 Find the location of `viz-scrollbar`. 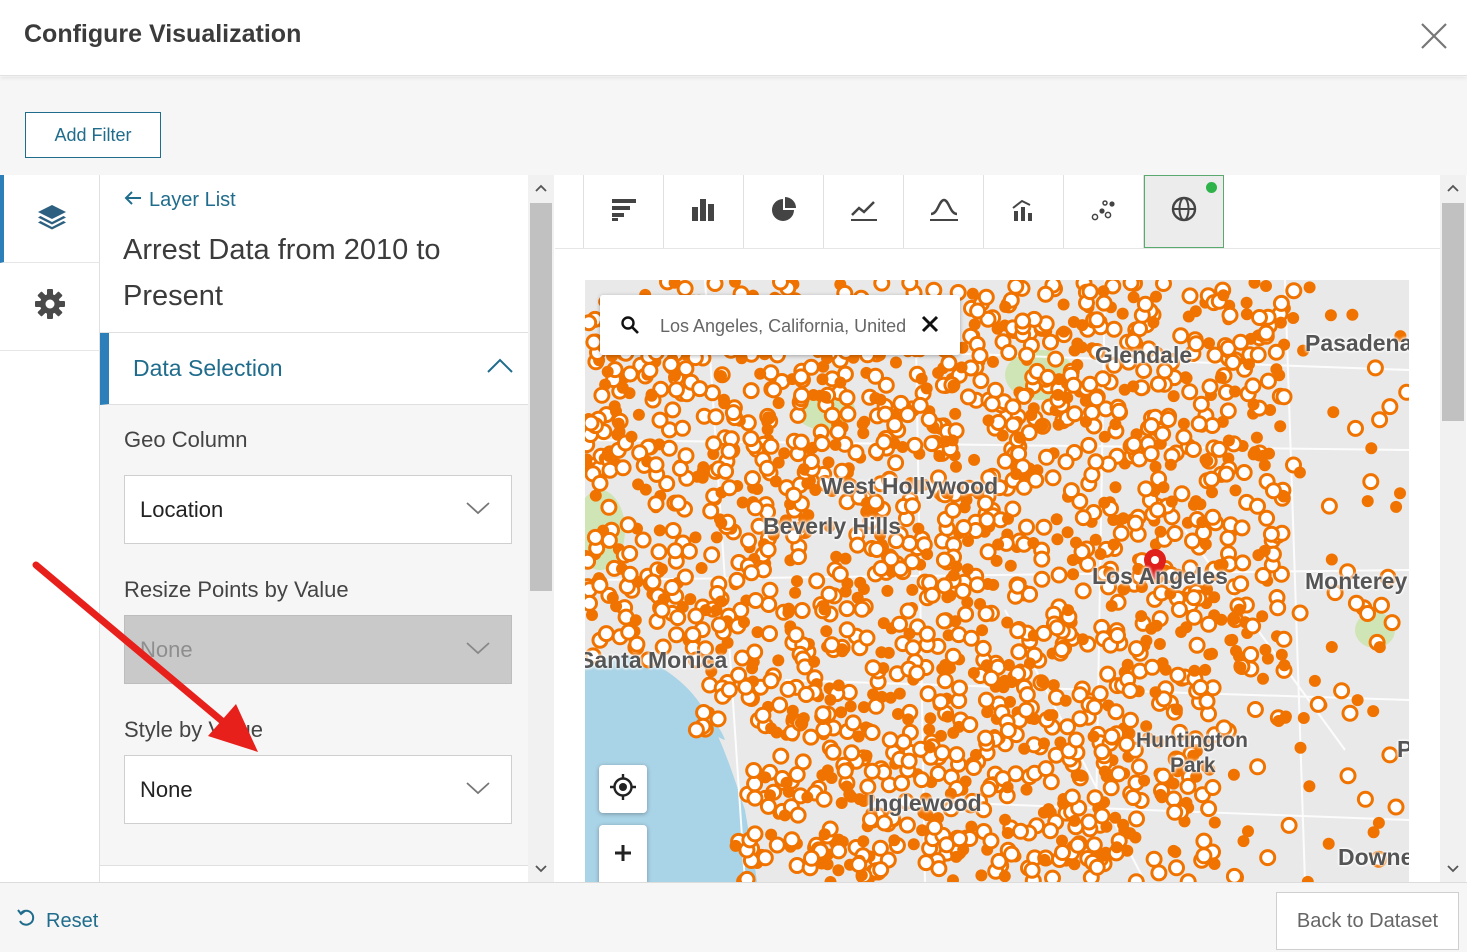

viz-scrollbar is located at coordinates (1453, 528).